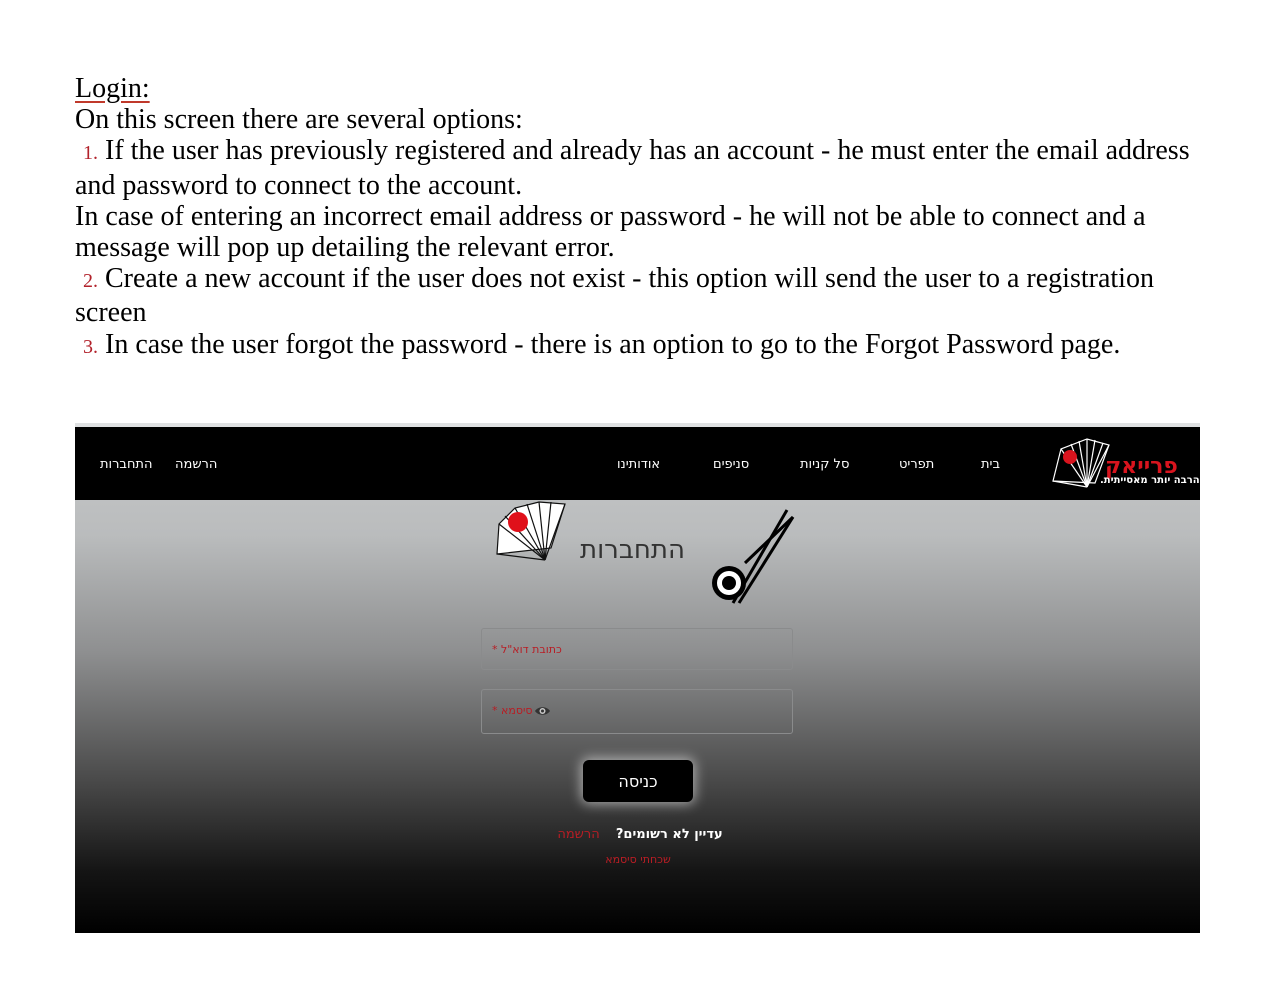 The height and width of the screenshot is (984, 1275). What do you see at coordinates (824, 464) in the screenshot?
I see `nav-cart-link: סל קניות` at bounding box center [824, 464].